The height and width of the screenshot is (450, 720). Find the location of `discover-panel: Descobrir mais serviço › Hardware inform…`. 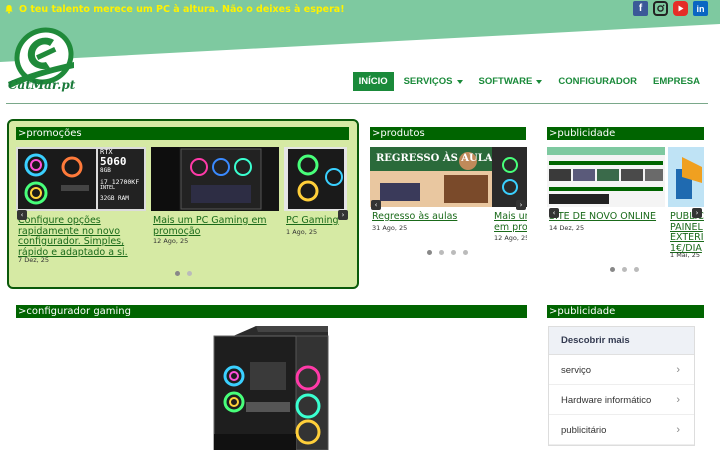

discover-panel: Descobrir mais serviço › Hardware inform… is located at coordinates (621, 386).